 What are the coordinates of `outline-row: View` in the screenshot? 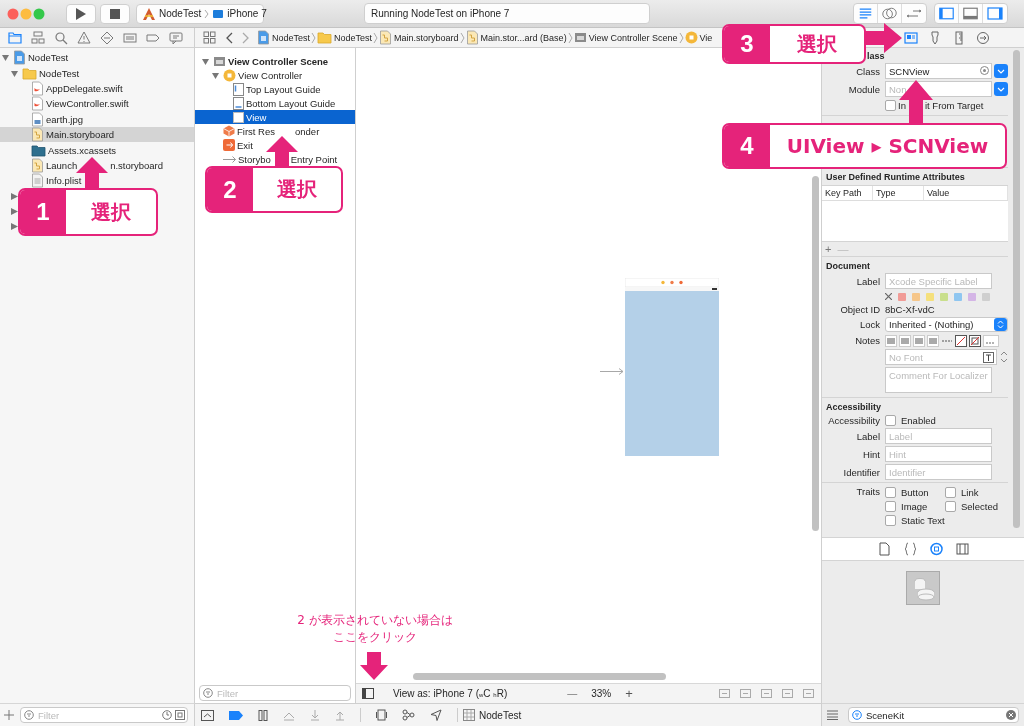 It's located at (275, 117).